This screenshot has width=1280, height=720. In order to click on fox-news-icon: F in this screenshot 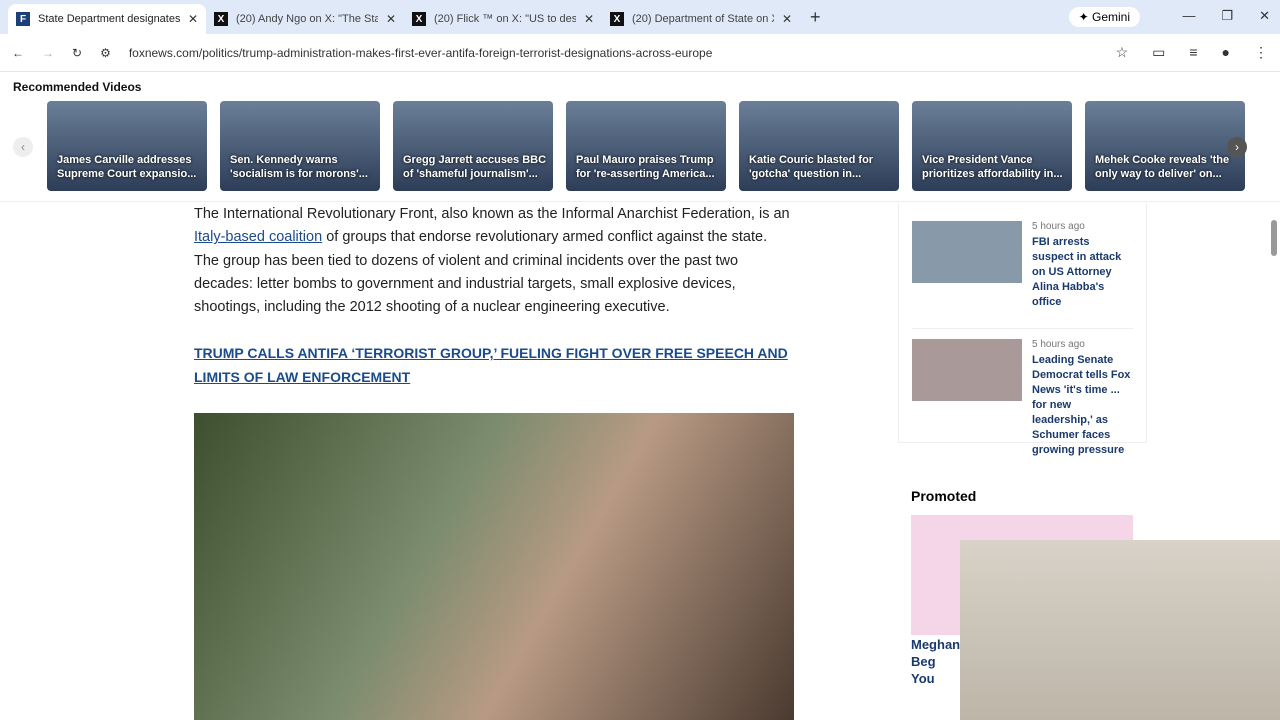, I will do `click(23, 19)`.